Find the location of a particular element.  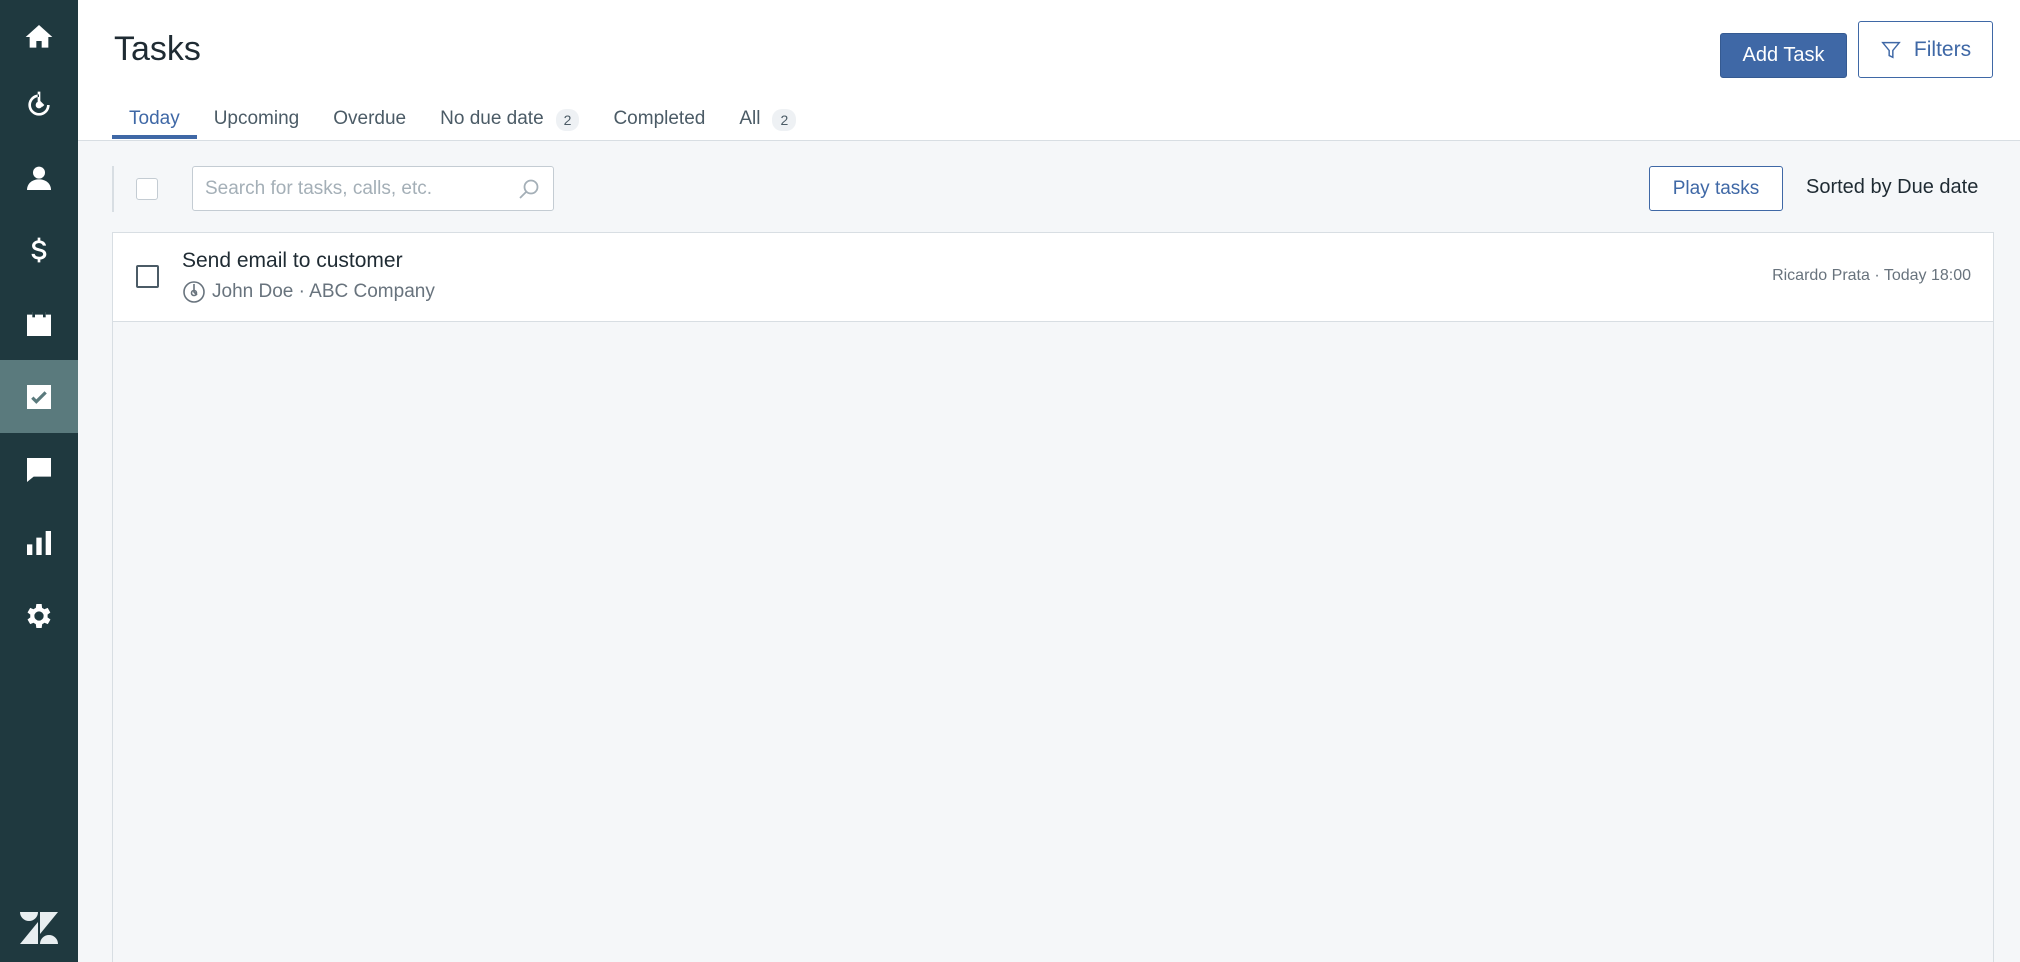

dollar-icon is located at coordinates (39, 249).